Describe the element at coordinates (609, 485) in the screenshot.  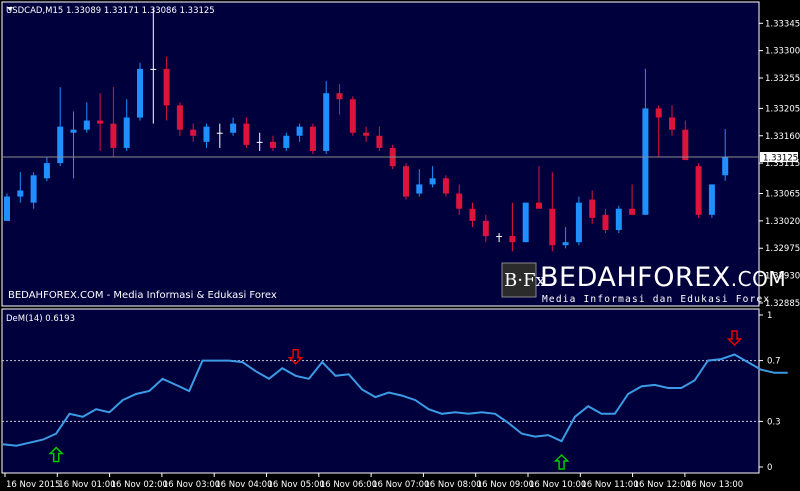
I see `time-tick-label: 16 Nov 11:00` at that location.